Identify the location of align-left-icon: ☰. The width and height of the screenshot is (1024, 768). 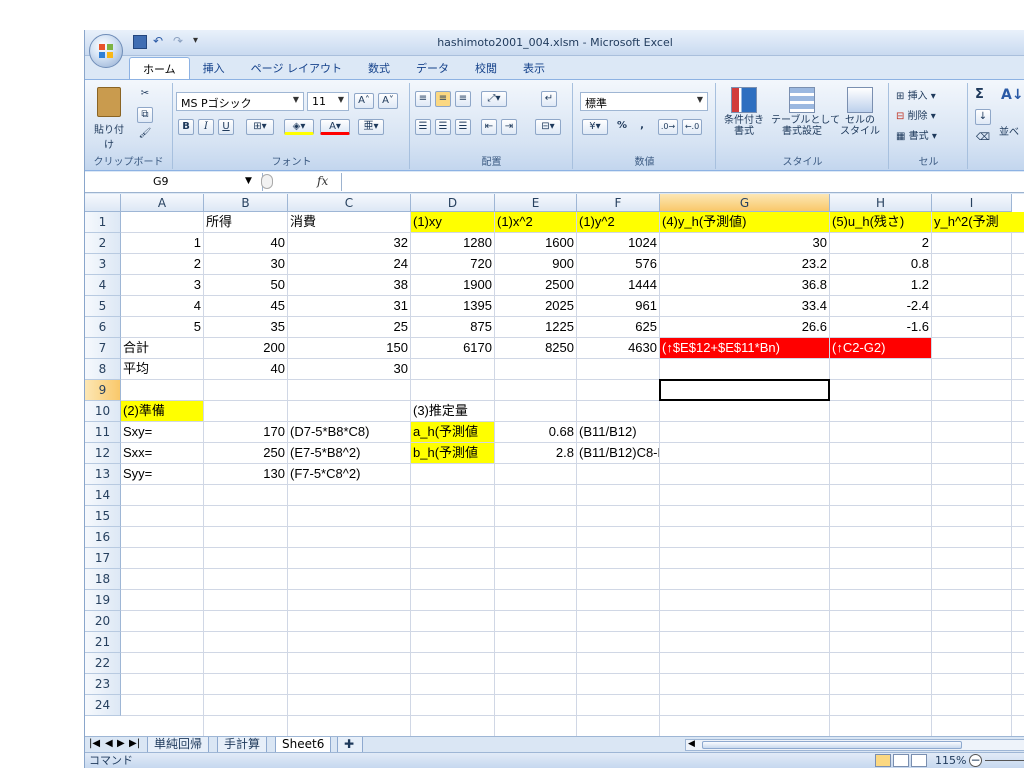
(423, 127).